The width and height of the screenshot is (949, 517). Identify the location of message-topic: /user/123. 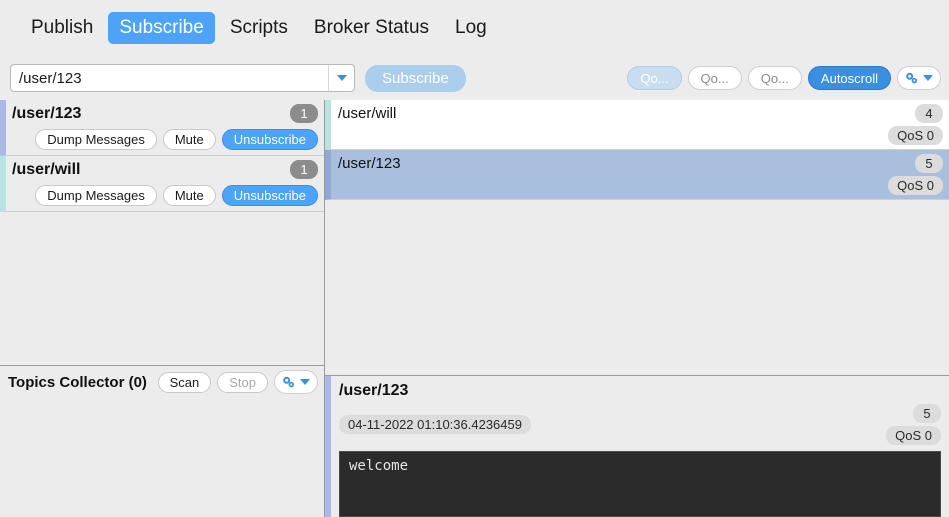
(369, 163).